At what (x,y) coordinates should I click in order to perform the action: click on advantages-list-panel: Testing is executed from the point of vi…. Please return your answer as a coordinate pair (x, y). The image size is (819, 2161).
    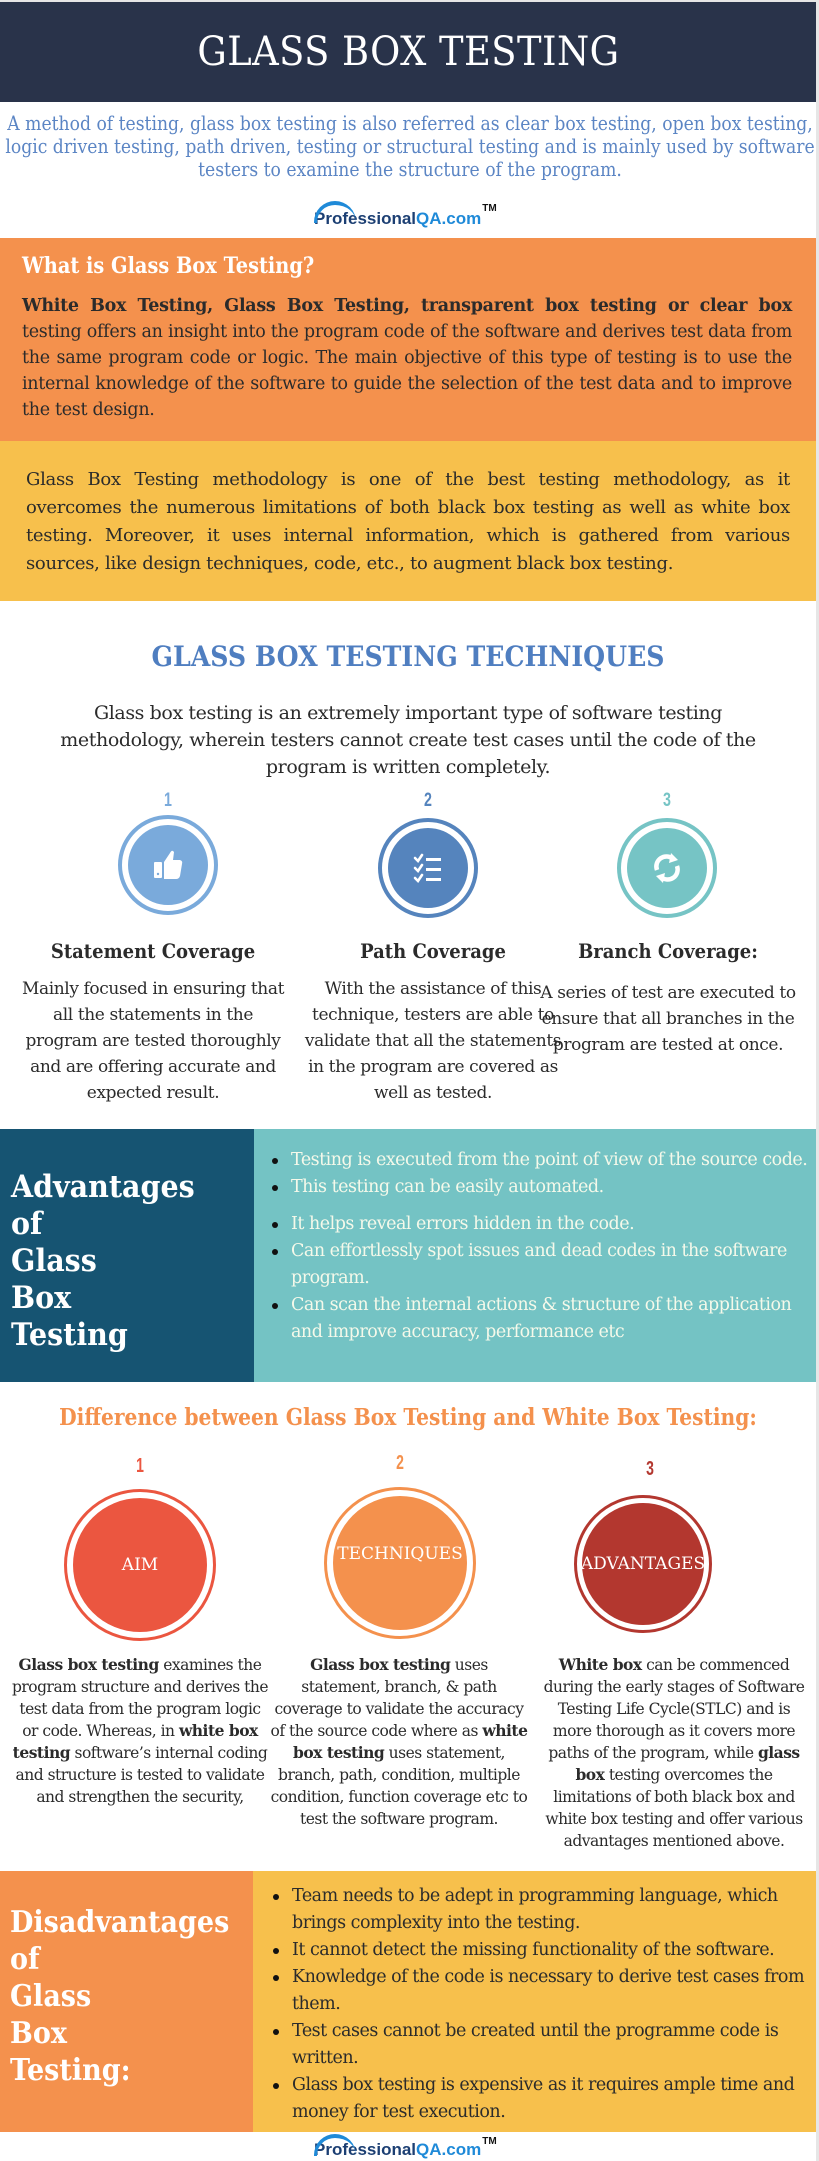
    Looking at the image, I should click on (535, 1255).